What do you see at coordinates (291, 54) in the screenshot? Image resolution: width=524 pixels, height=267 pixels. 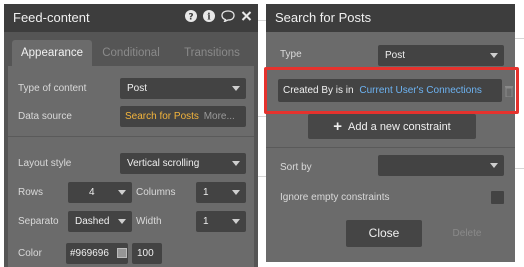 I see `type-label: Type` at bounding box center [291, 54].